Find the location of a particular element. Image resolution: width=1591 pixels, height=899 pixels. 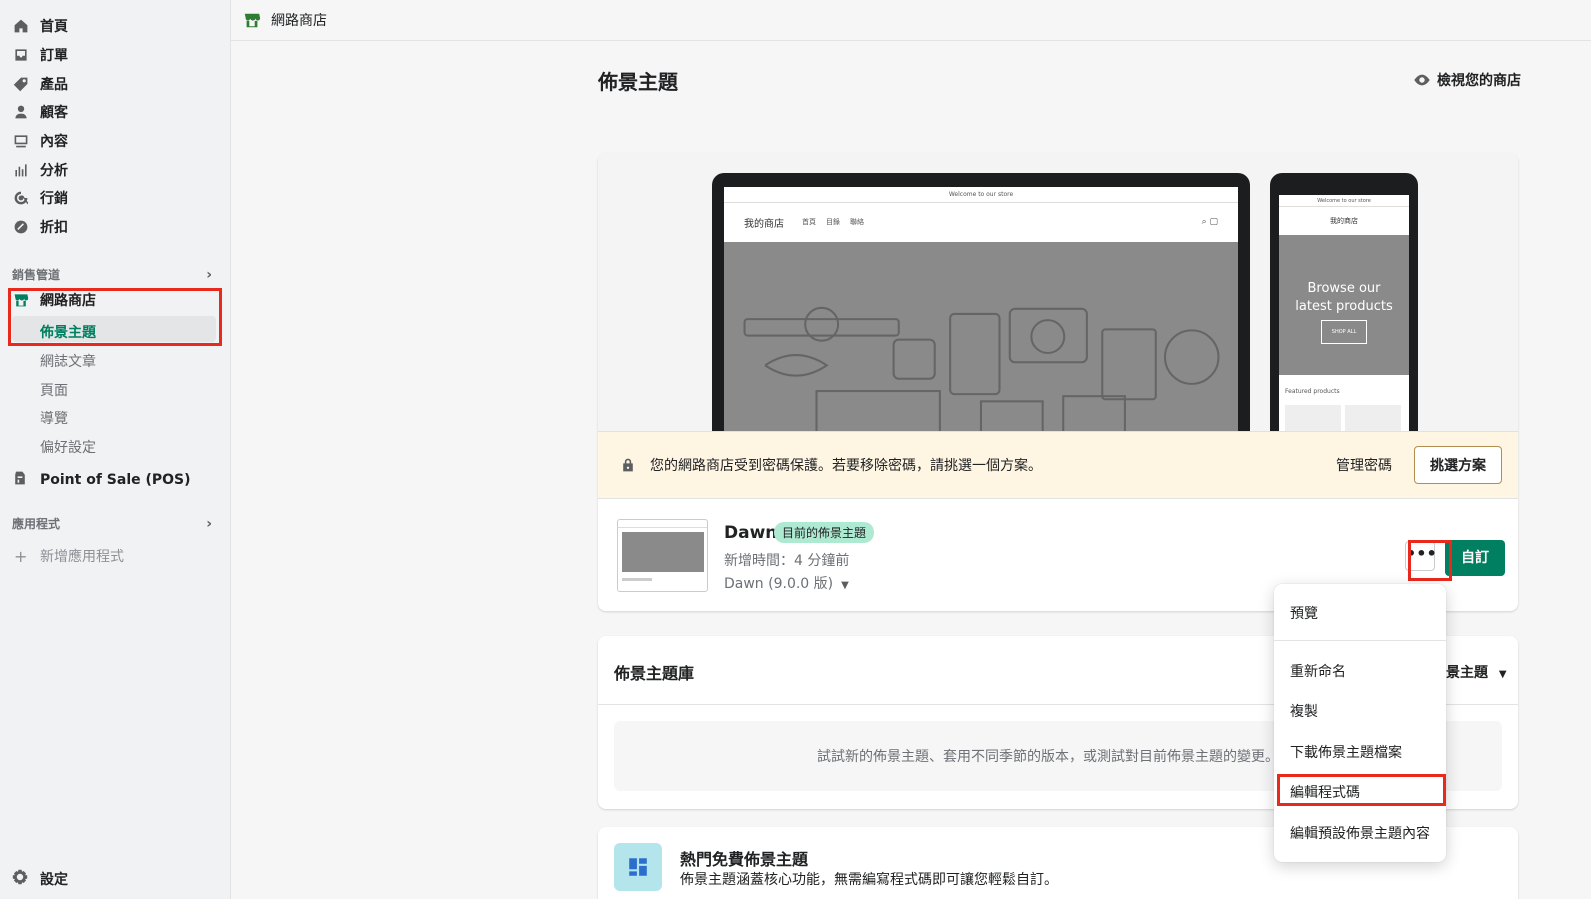

hero-line: Browse our is located at coordinates (1344, 288).